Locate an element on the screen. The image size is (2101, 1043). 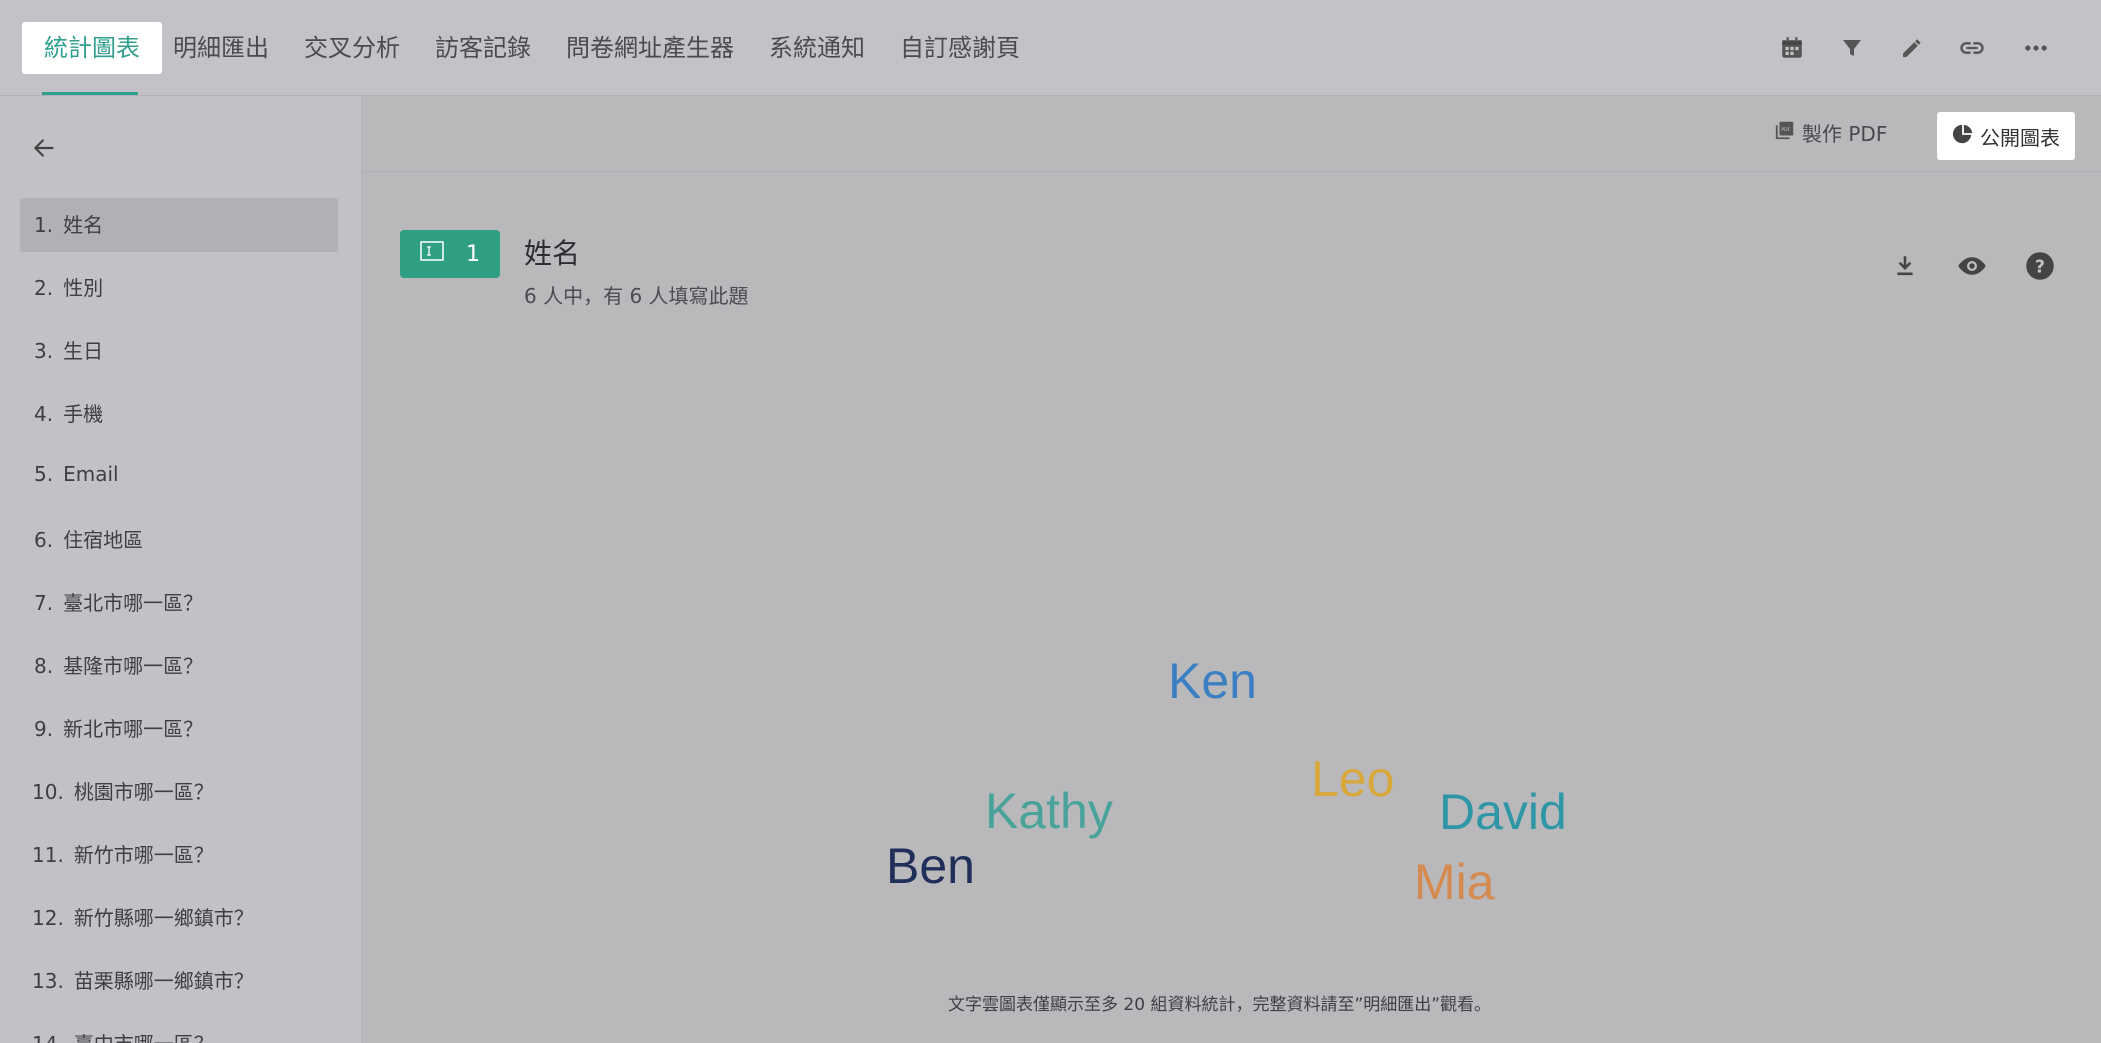
item-label: Email is located at coordinates (91, 474).